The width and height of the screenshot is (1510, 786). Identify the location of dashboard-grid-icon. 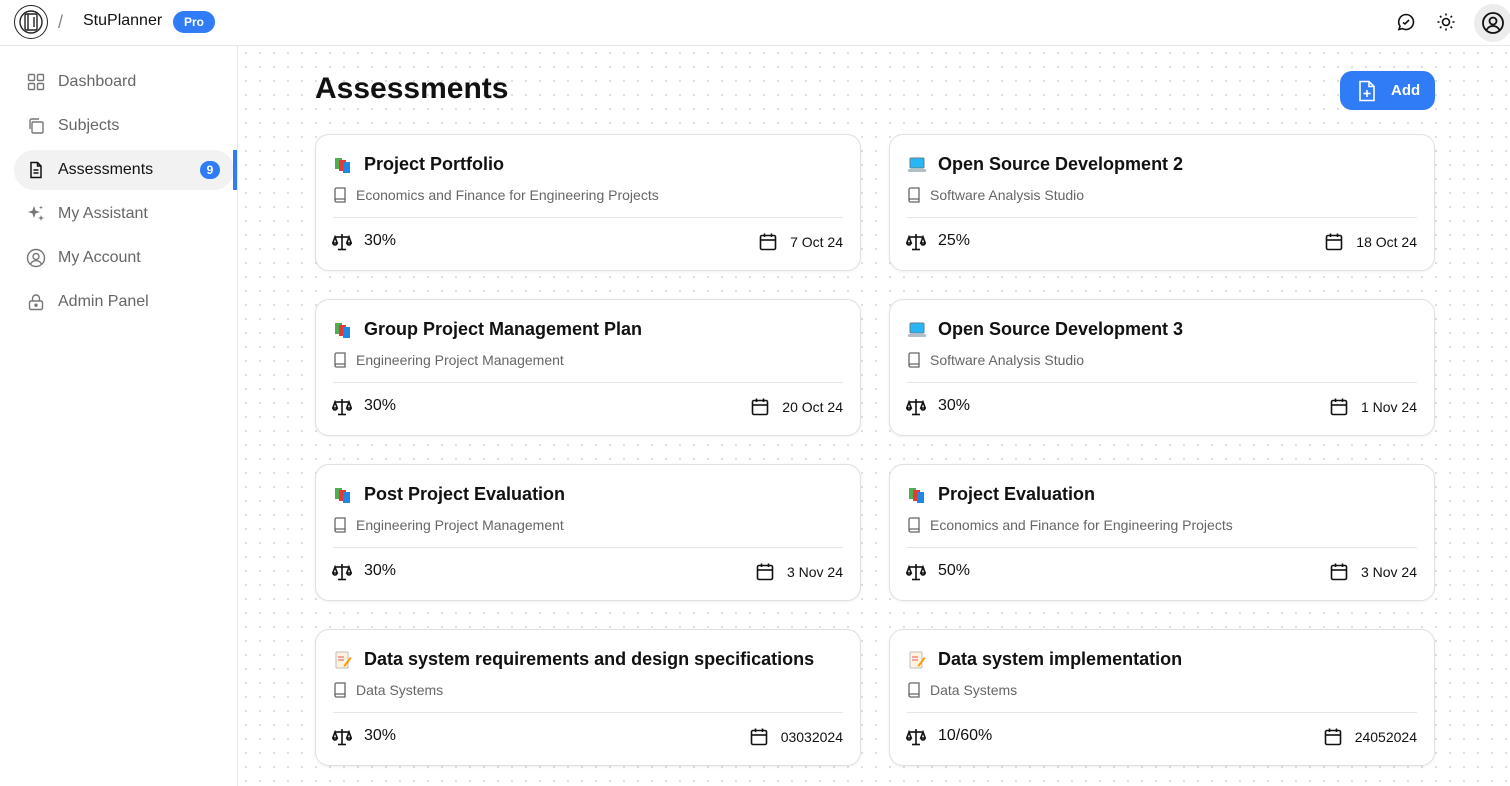
(36, 82).